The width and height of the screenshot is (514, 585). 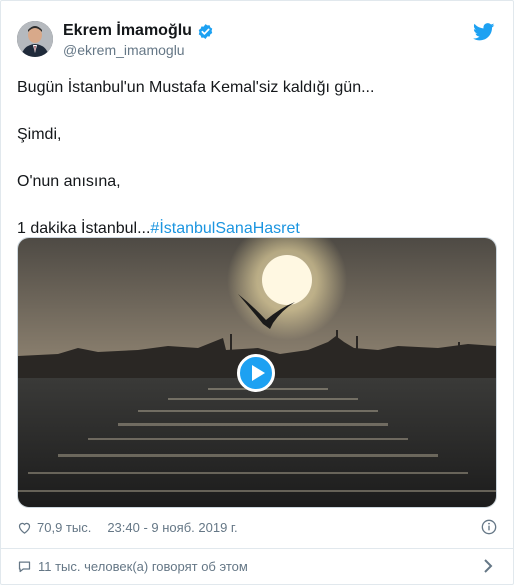 What do you see at coordinates (24, 527) in the screenshot?
I see `heart-icon` at bounding box center [24, 527].